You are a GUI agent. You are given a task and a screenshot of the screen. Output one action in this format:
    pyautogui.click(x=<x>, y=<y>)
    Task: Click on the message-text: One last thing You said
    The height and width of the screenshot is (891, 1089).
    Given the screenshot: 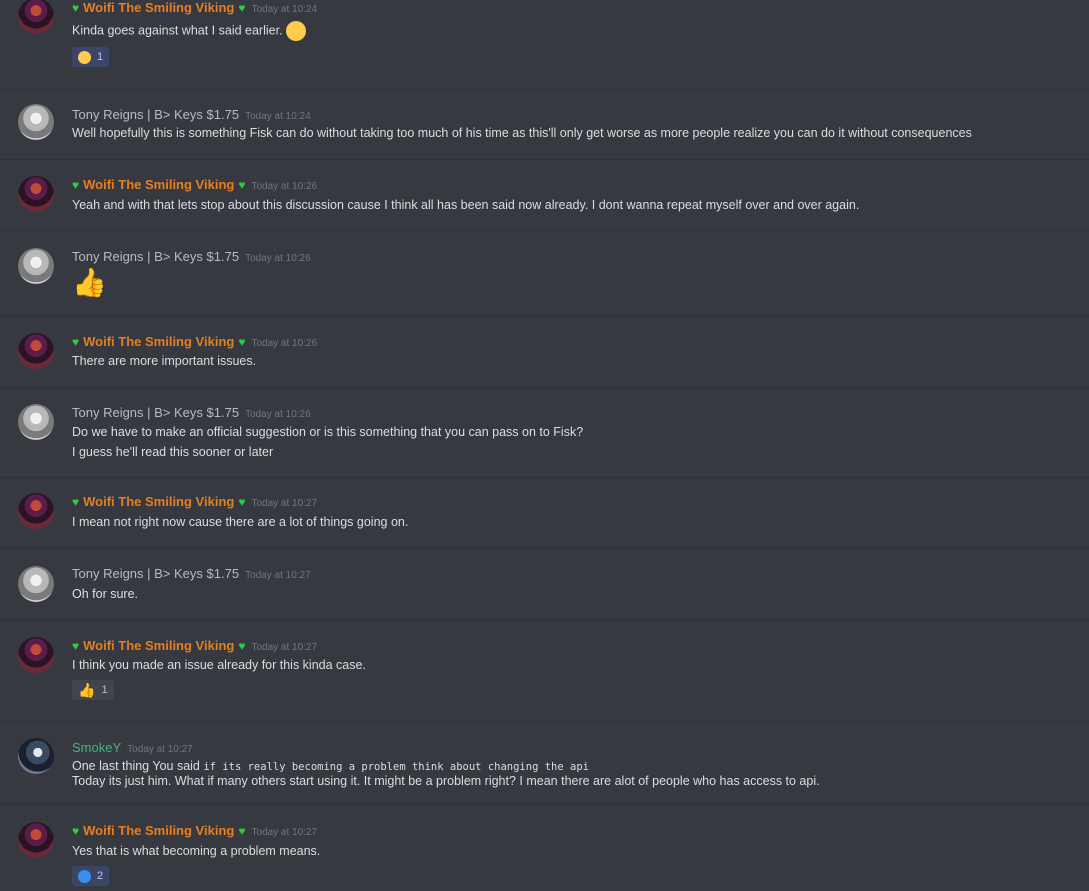 What is the action you would take?
    pyautogui.click(x=138, y=766)
    